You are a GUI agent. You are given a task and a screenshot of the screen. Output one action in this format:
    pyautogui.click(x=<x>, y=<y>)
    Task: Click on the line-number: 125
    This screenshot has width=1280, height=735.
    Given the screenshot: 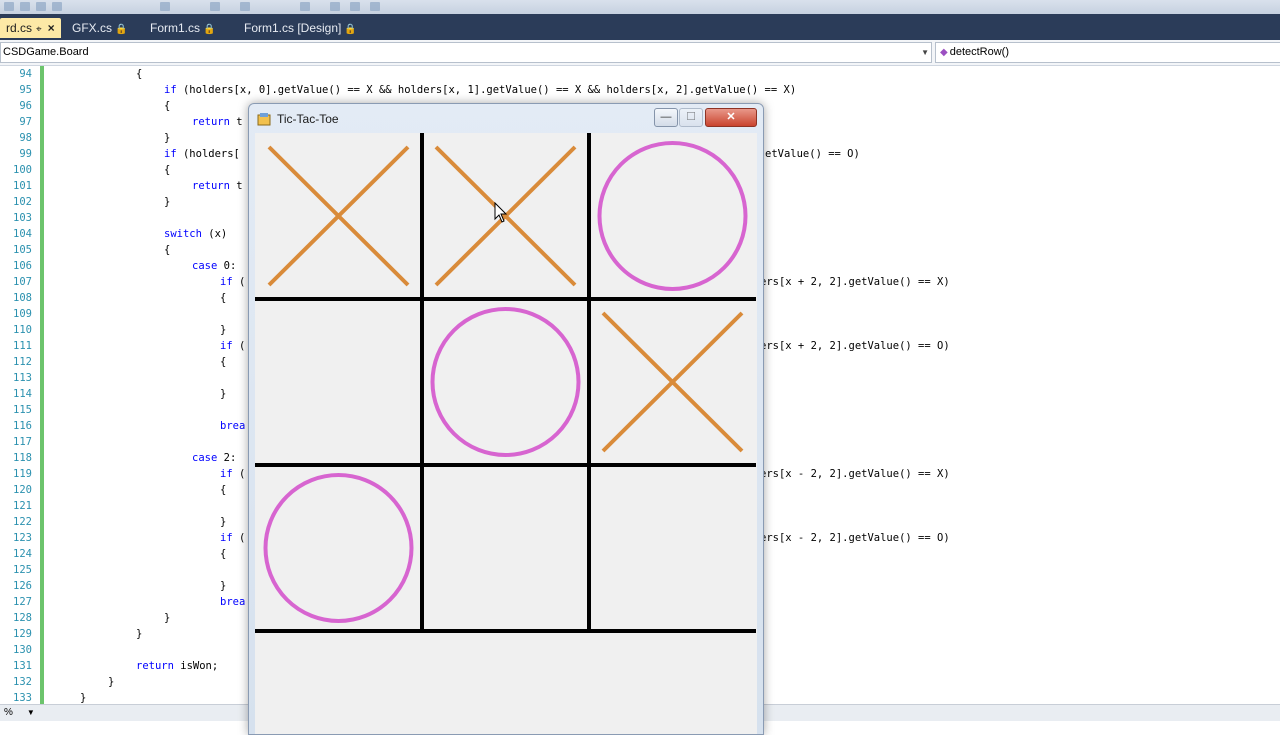 What is the action you would take?
    pyautogui.click(x=22, y=570)
    